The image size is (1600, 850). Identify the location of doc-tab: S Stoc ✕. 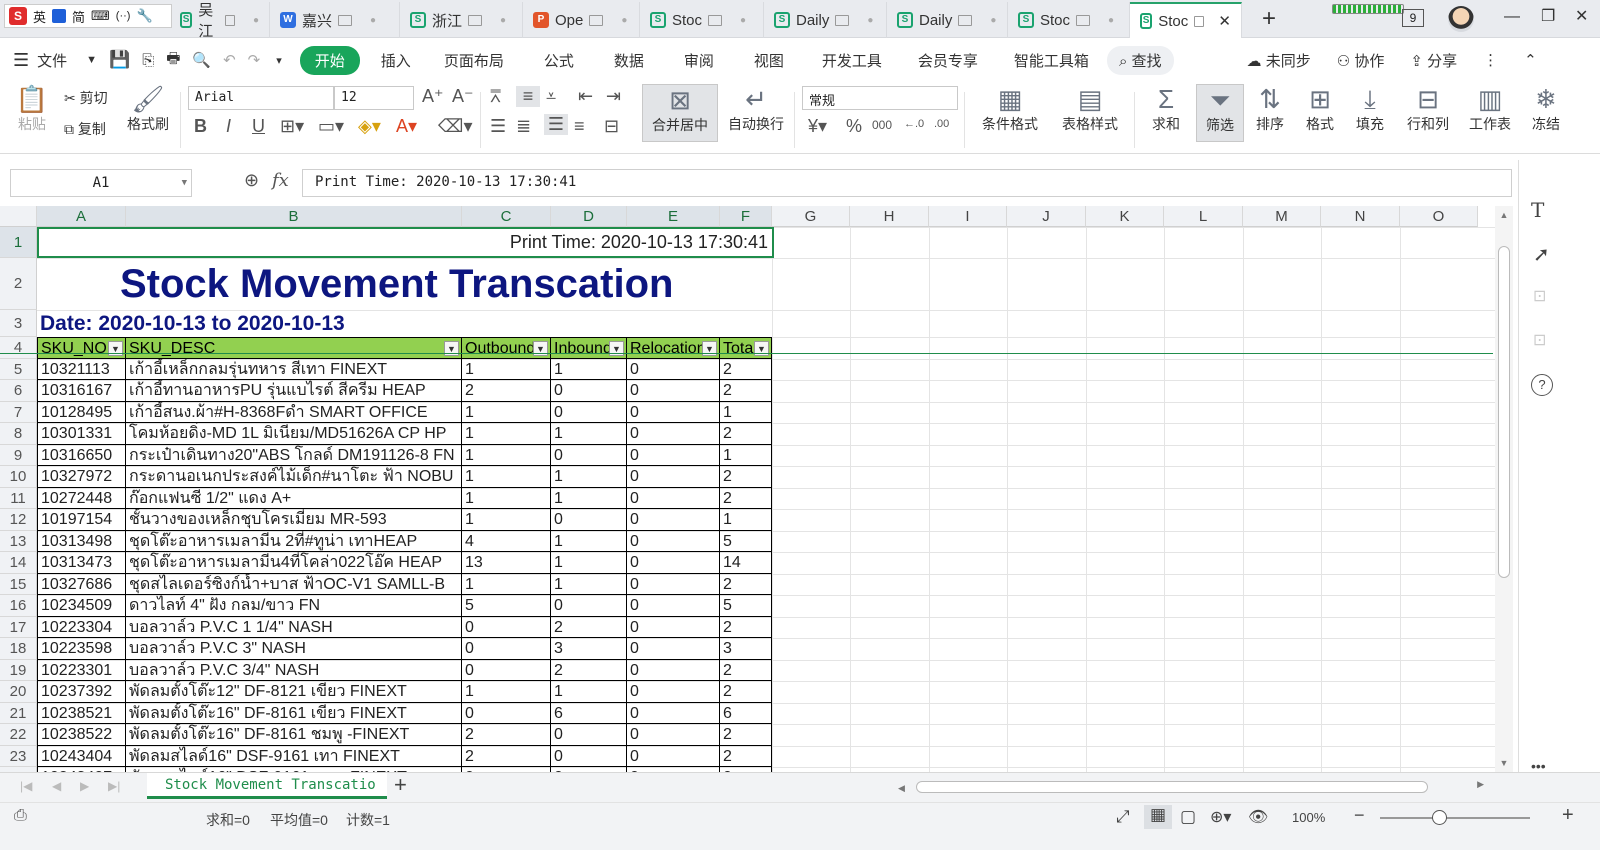
(1186, 20).